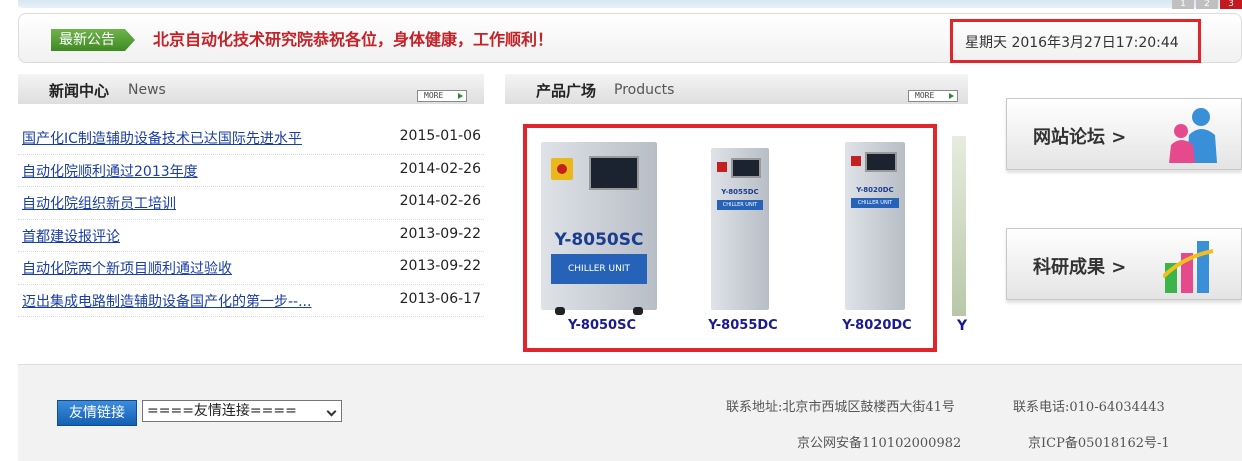  What do you see at coordinates (840, 407) in the screenshot?
I see `contact-address: 联系地址:北京市西城区鼓楼西大街41号` at bounding box center [840, 407].